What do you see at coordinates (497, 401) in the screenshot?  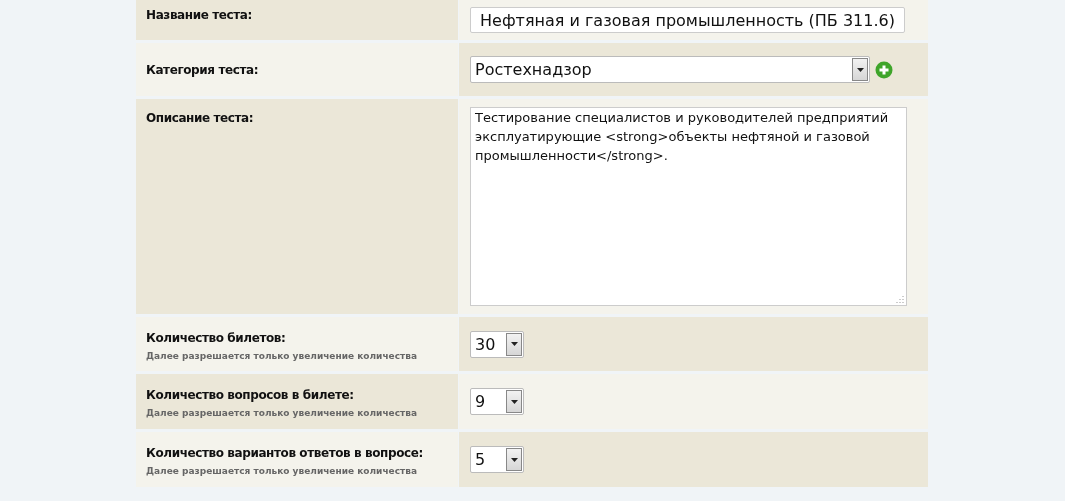 I see `number-select: 9` at bounding box center [497, 401].